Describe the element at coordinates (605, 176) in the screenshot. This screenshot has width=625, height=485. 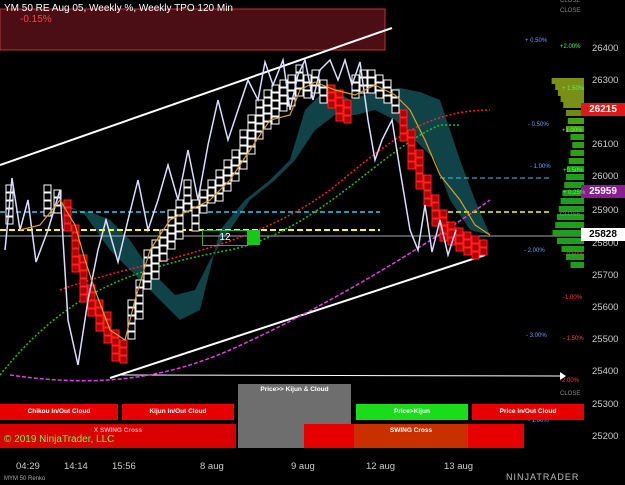
I see `price-axis-label: 26000` at that location.